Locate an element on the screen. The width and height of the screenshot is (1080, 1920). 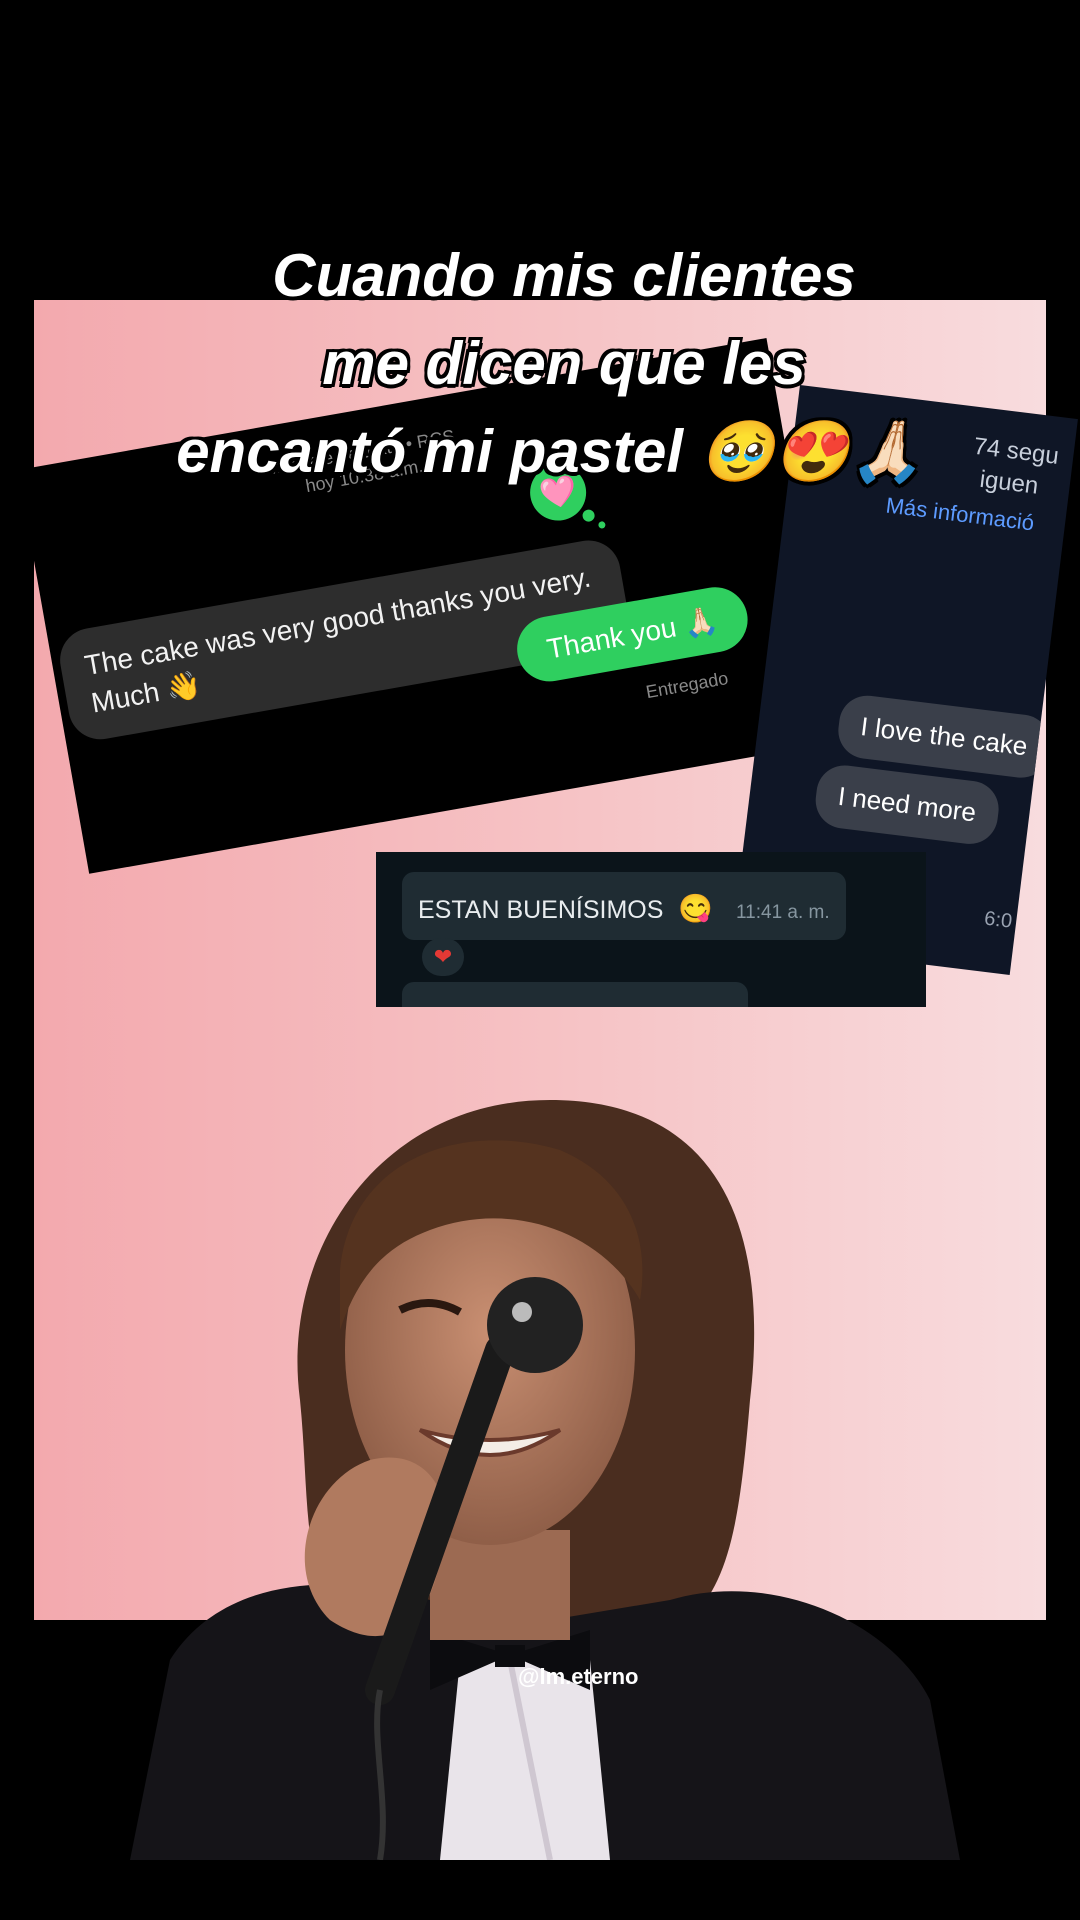
message-text: ESTAN BUENÍSIMOS is located at coordinates (541, 910).